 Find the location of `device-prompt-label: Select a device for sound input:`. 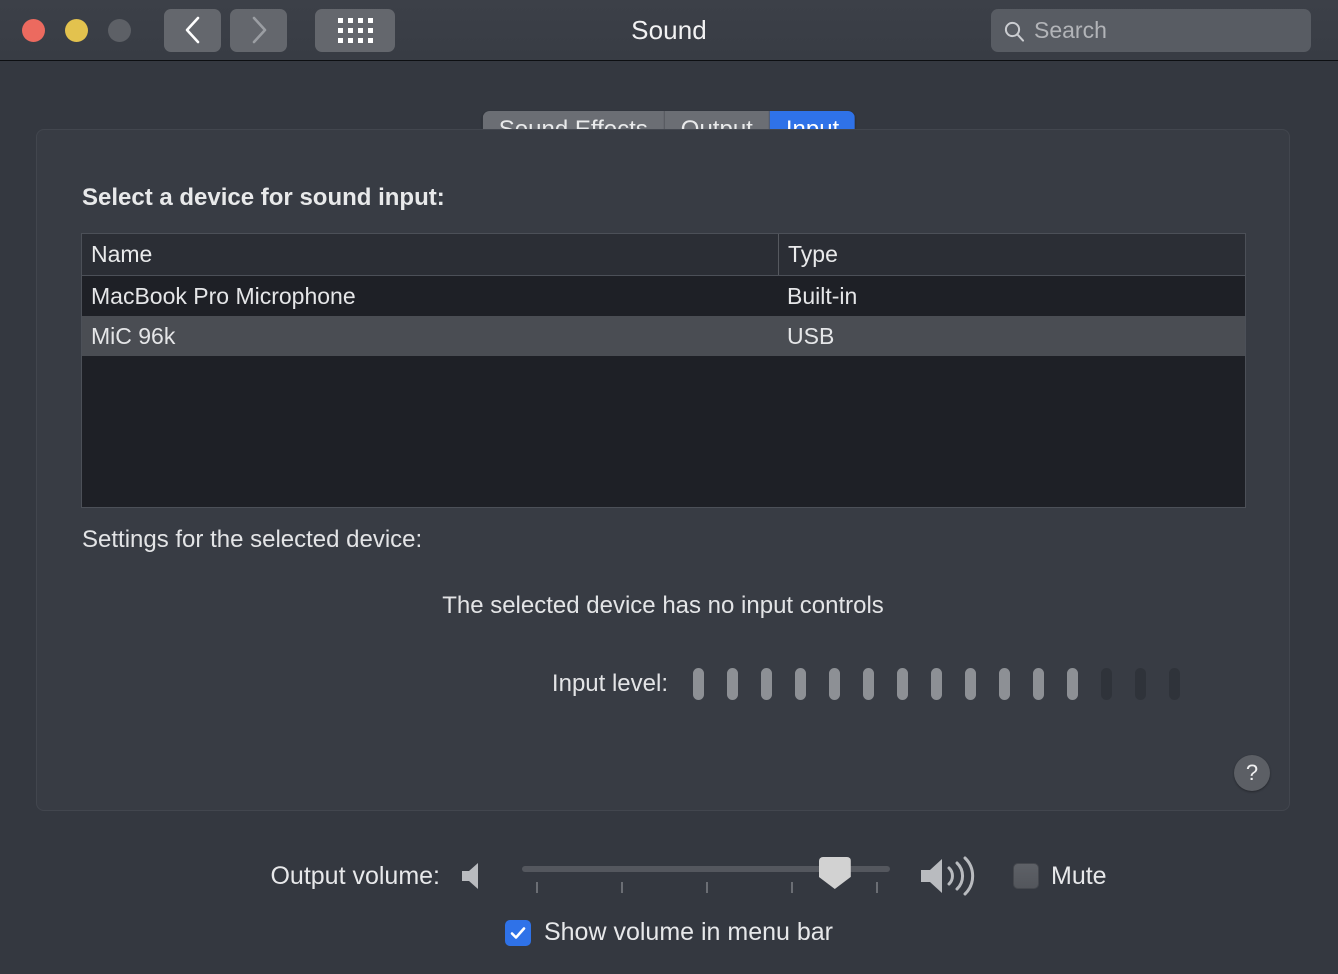

device-prompt-label: Select a device for sound input: is located at coordinates (263, 197).